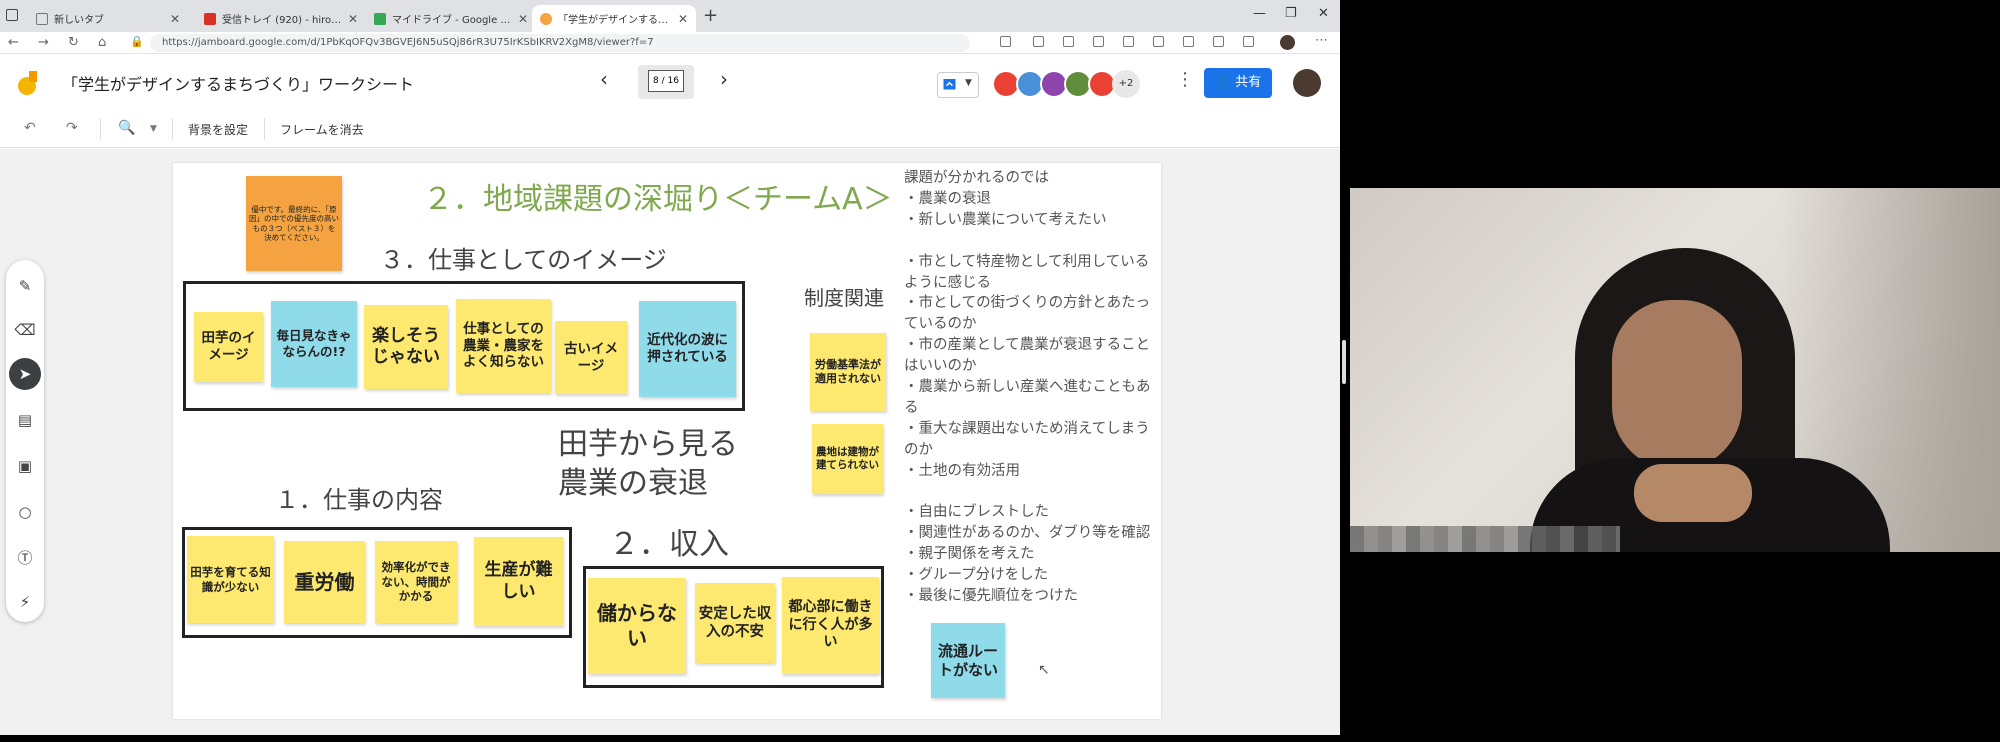 The image size is (2000, 742). I want to click on close-window-icon: ✕, so click(1323, 13).